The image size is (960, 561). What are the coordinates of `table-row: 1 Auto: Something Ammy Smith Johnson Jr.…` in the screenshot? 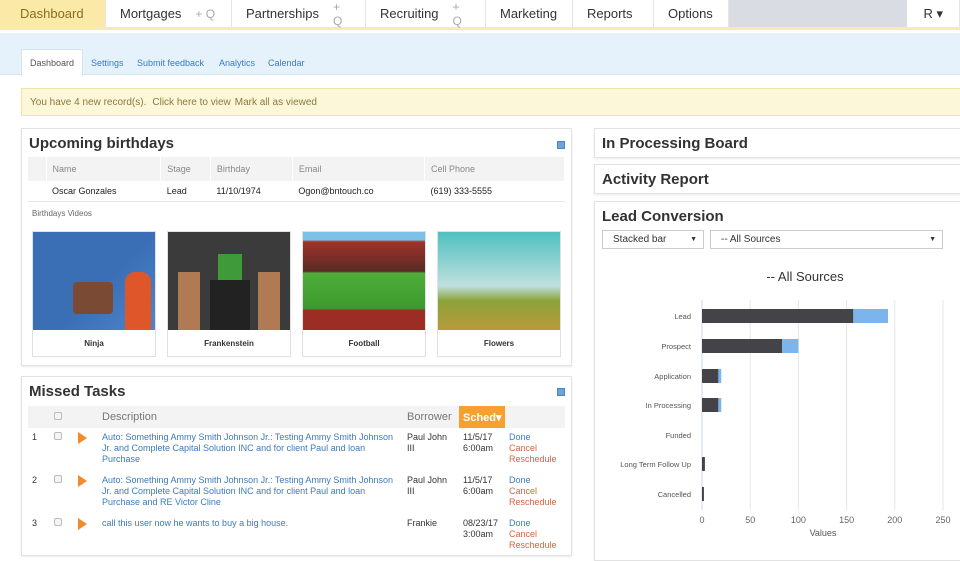 It's located at (296, 449).